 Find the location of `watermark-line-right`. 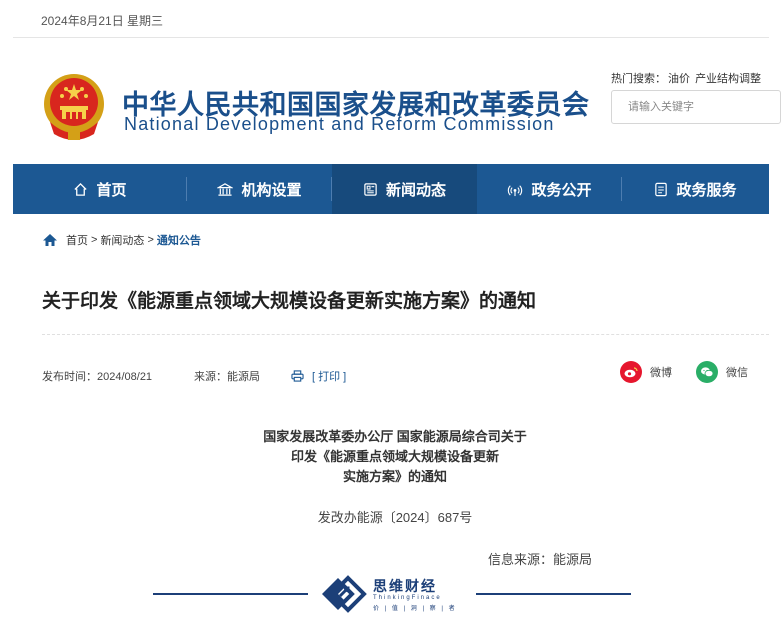

watermark-line-right is located at coordinates (553, 594).